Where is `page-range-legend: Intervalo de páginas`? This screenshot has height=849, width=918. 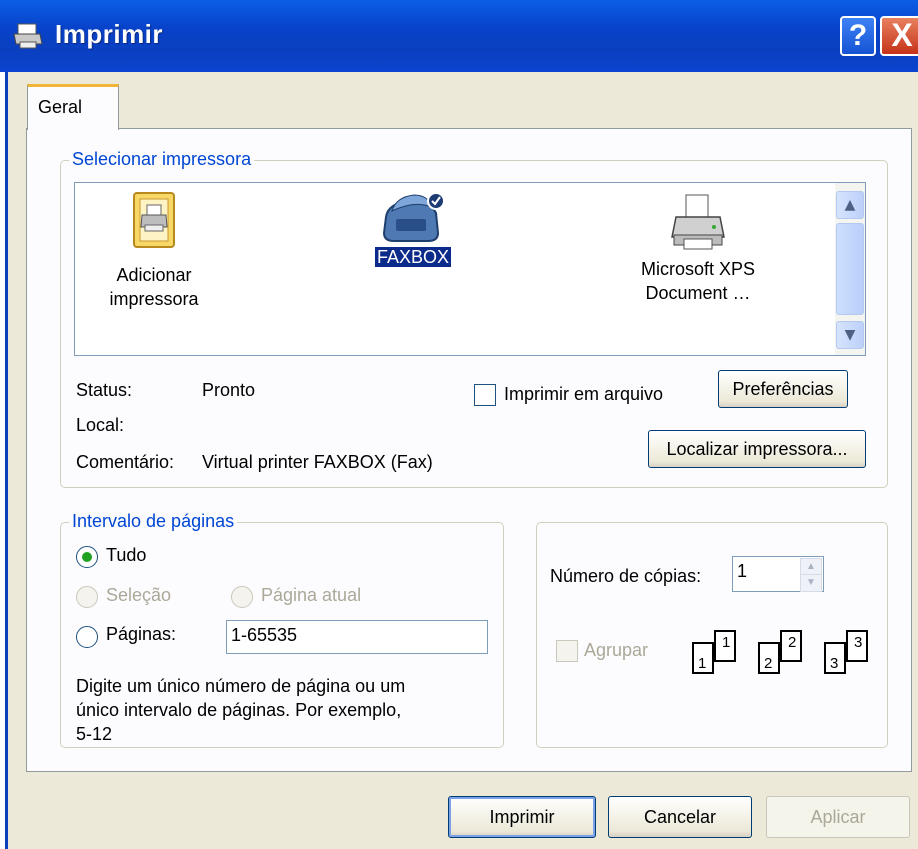
page-range-legend: Intervalo de páginas is located at coordinates (153, 521).